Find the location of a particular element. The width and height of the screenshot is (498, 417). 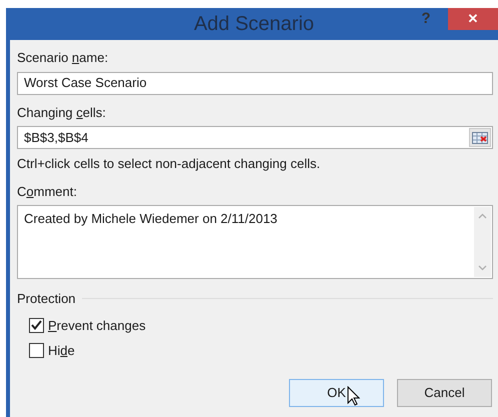

field-label: Changing cells: is located at coordinates (61, 112).